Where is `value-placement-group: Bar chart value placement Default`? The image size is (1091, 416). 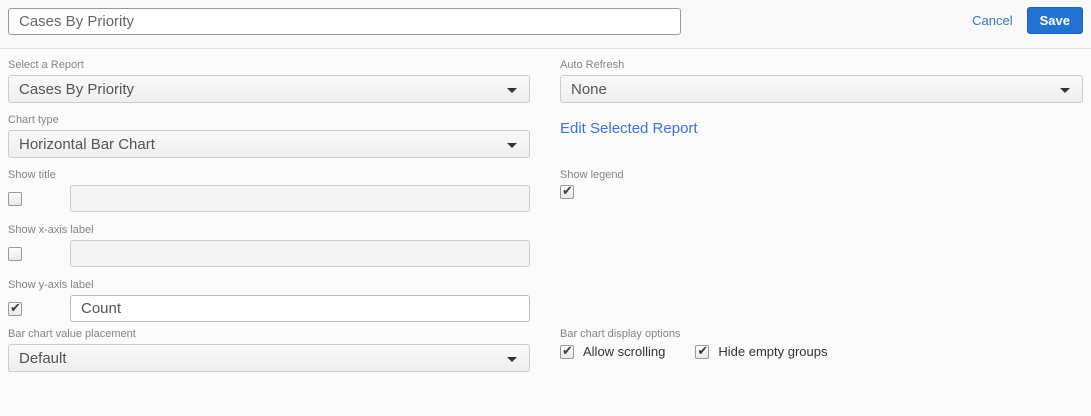 value-placement-group: Bar chart value placement Default is located at coordinates (269, 350).